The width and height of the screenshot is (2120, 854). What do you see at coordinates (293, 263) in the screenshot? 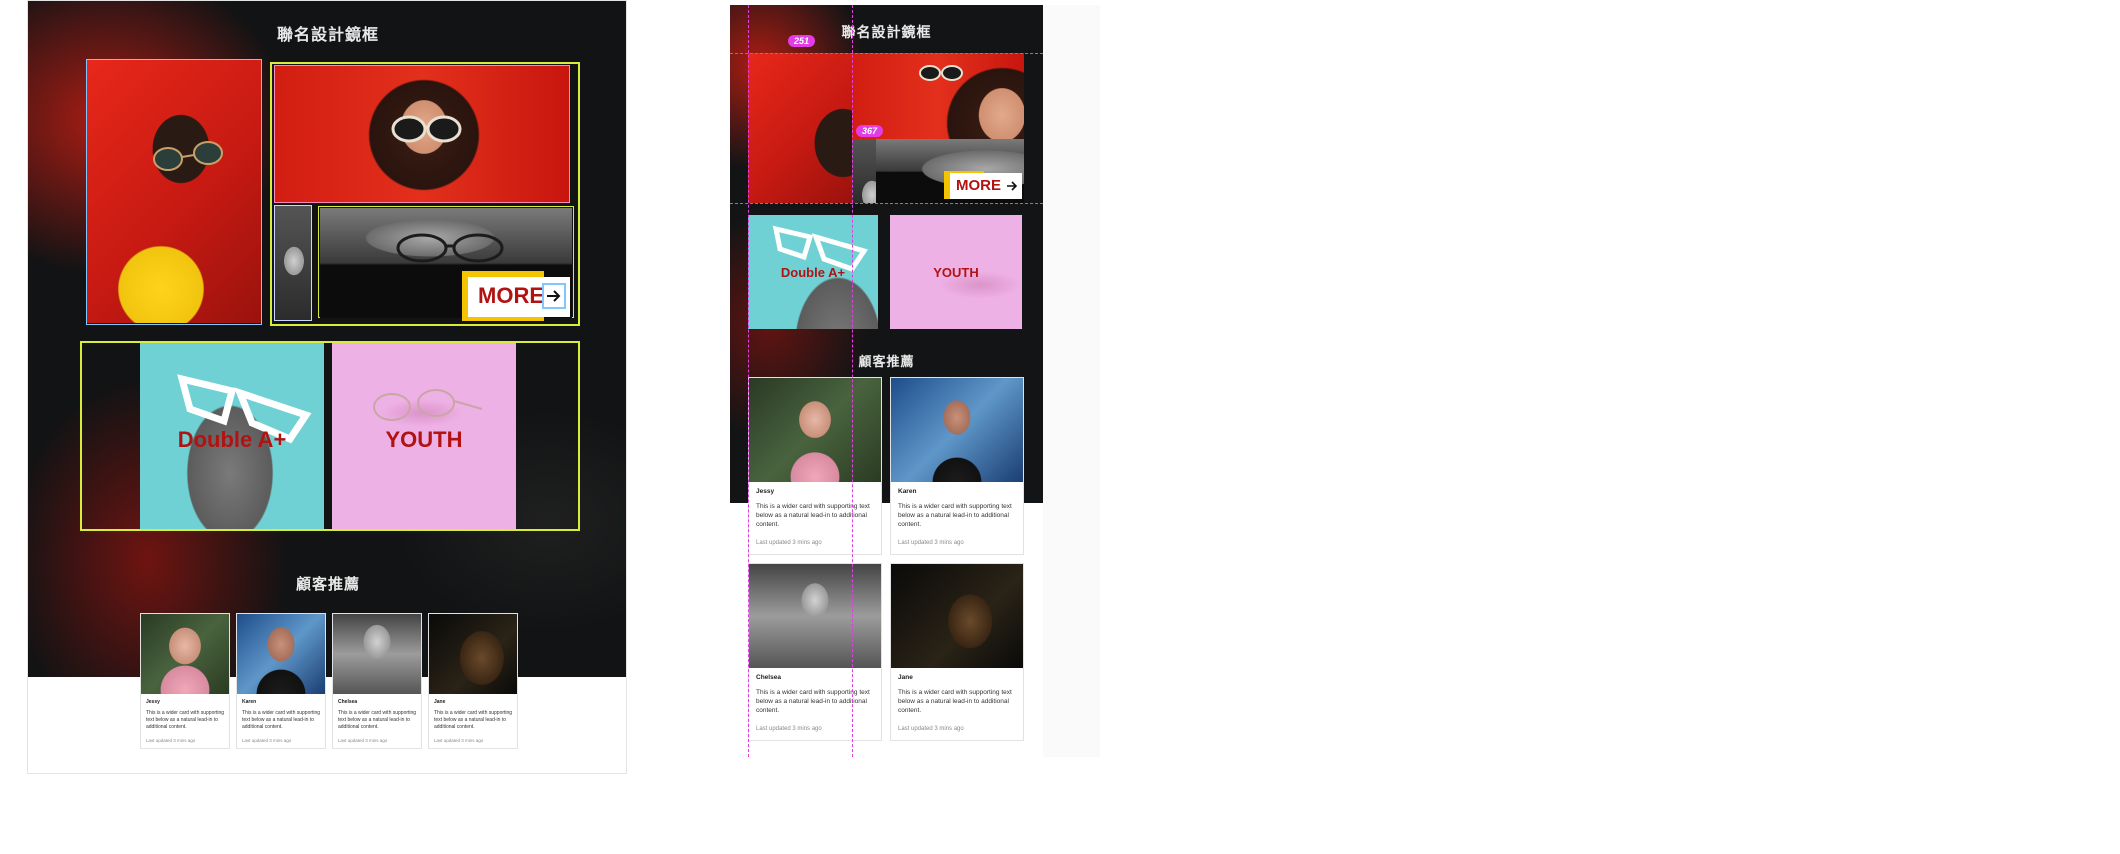
I see `selection-child` at bounding box center [293, 263].